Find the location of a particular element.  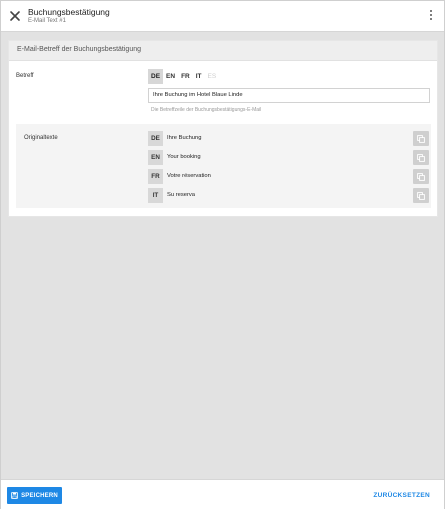

tab-language-es: ES is located at coordinates (212, 76).